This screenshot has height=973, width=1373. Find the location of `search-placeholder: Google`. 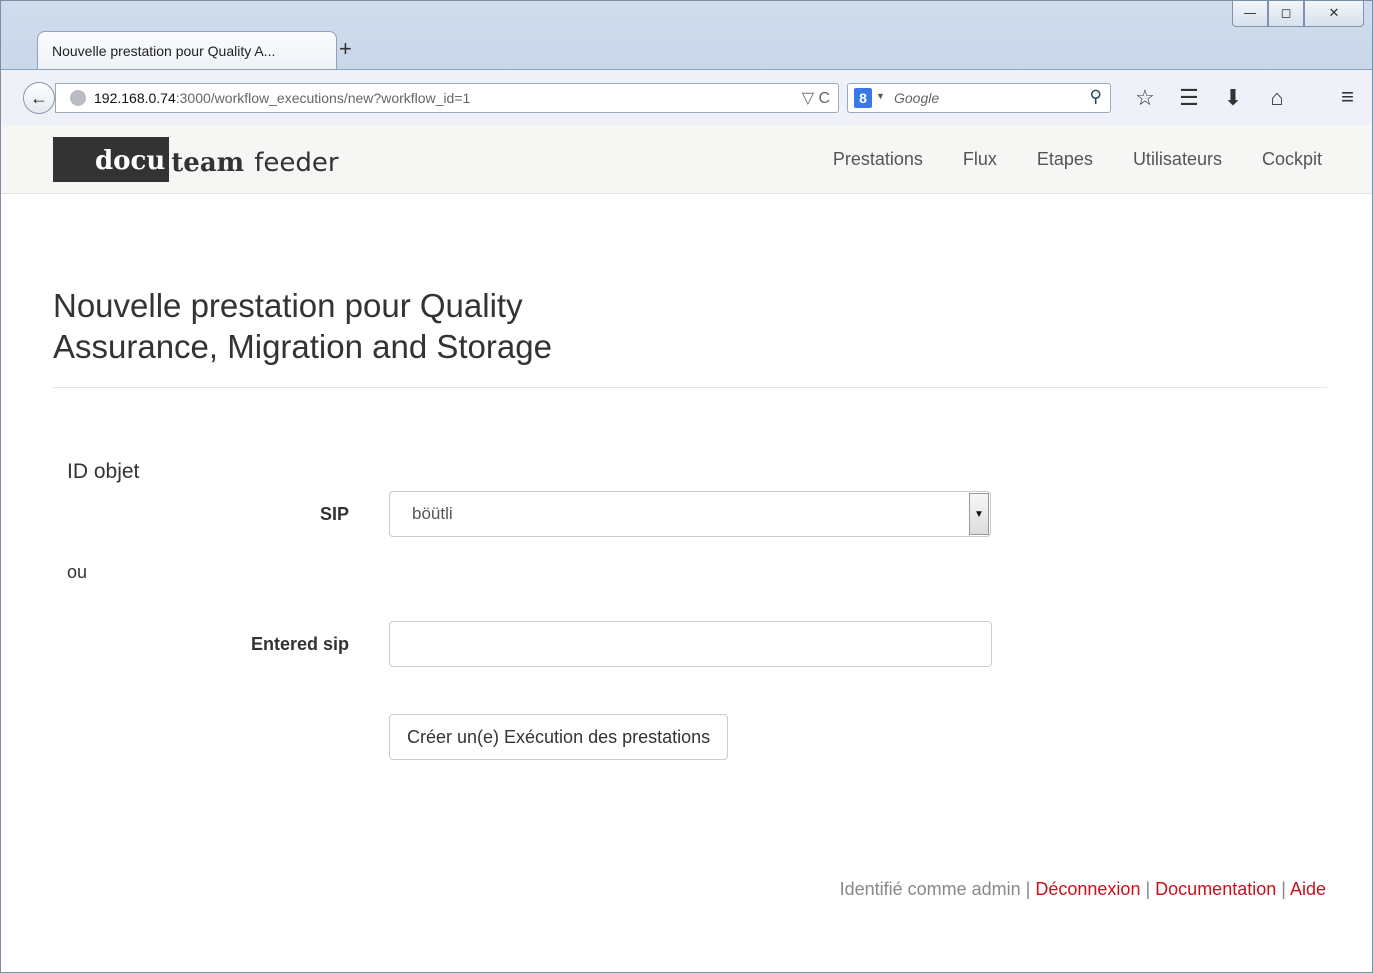

search-placeholder: Google is located at coordinates (917, 98).